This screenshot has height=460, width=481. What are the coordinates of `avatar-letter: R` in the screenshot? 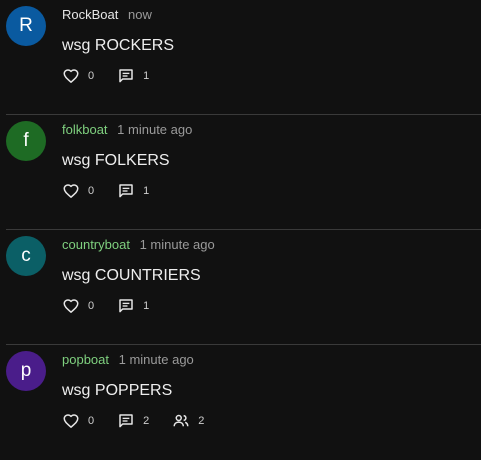 It's located at (26, 25).